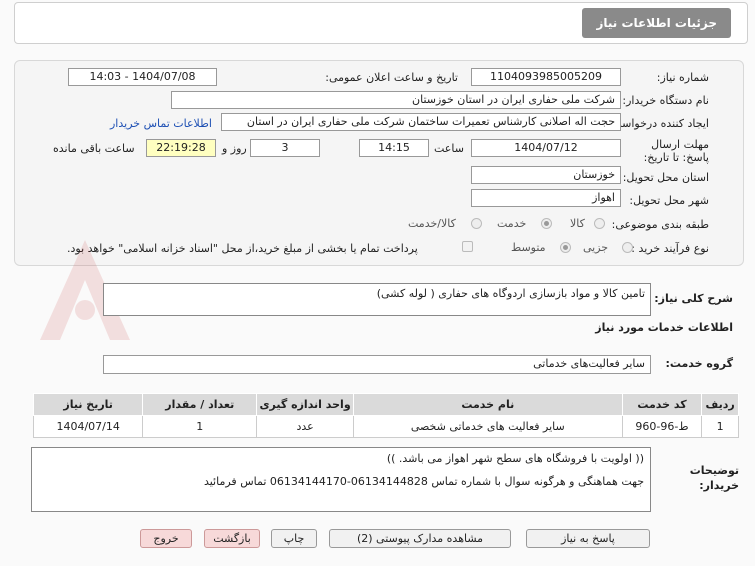  Describe the element at coordinates (546, 223) in the screenshot. I see `category-option-service-radio` at that location.